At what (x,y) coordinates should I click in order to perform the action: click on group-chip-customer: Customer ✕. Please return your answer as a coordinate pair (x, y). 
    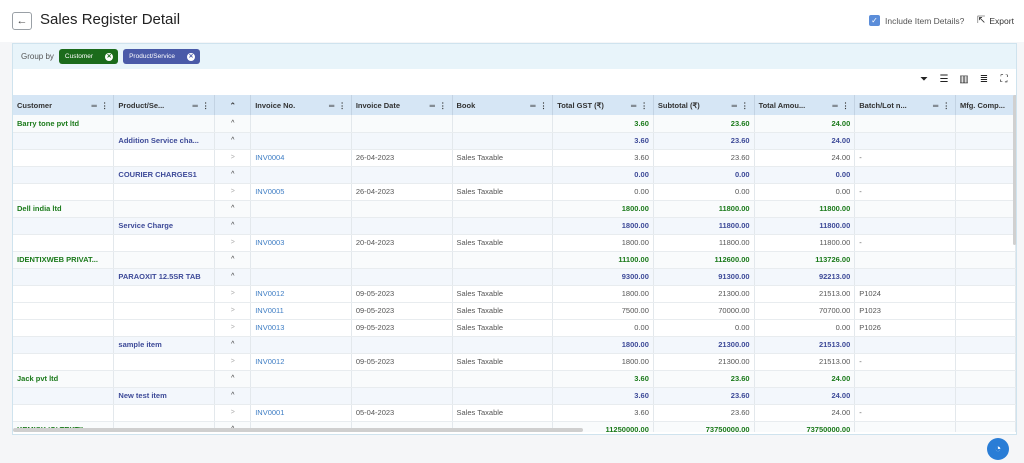
    Looking at the image, I should click on (88, 56).